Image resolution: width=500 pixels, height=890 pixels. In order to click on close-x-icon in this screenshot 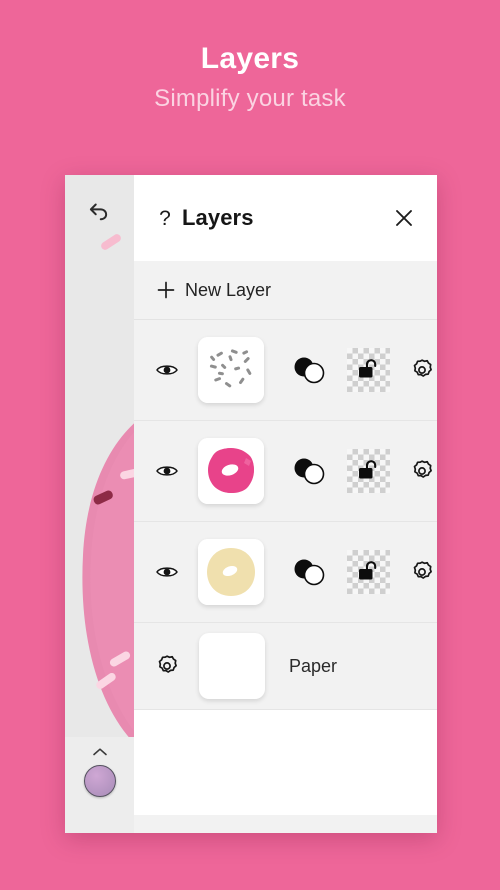, I will do `click(404, 218)`.